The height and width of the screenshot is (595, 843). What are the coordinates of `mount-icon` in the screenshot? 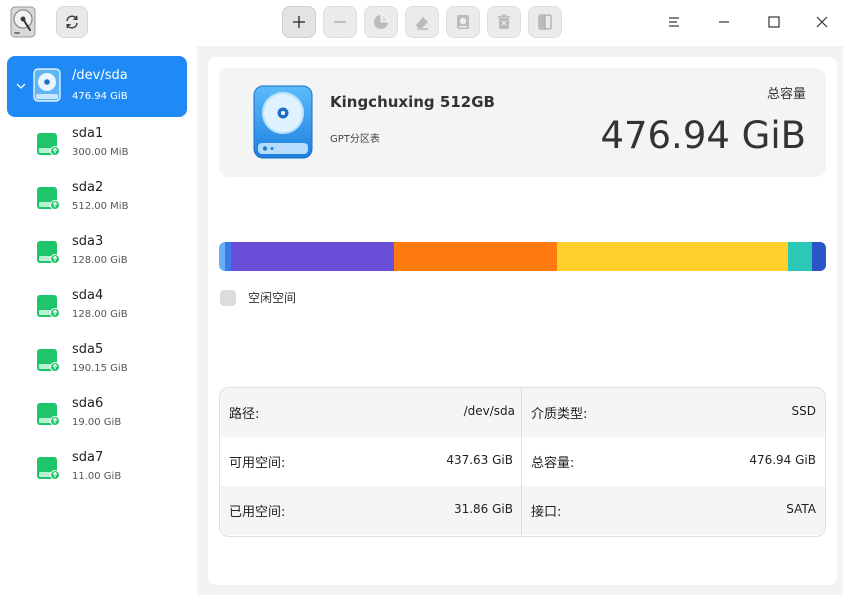 It's located at (463, 22).